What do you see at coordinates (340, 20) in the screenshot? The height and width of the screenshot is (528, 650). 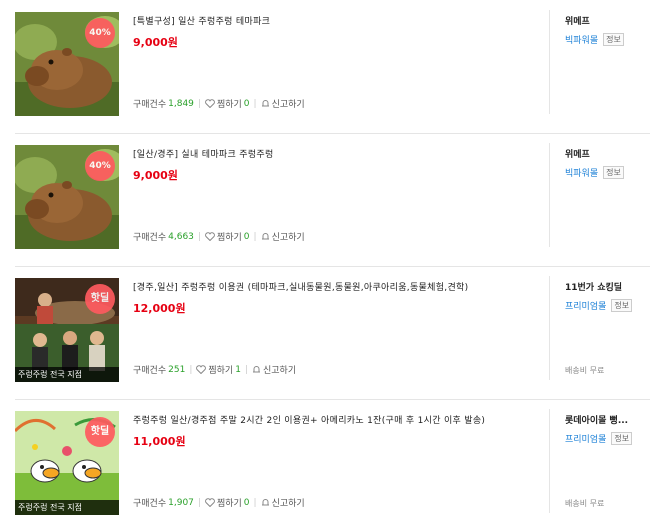 I see `product-title: [특별구성] 일산 주렁주렁 테마파크` at bounding box center [340, 20].